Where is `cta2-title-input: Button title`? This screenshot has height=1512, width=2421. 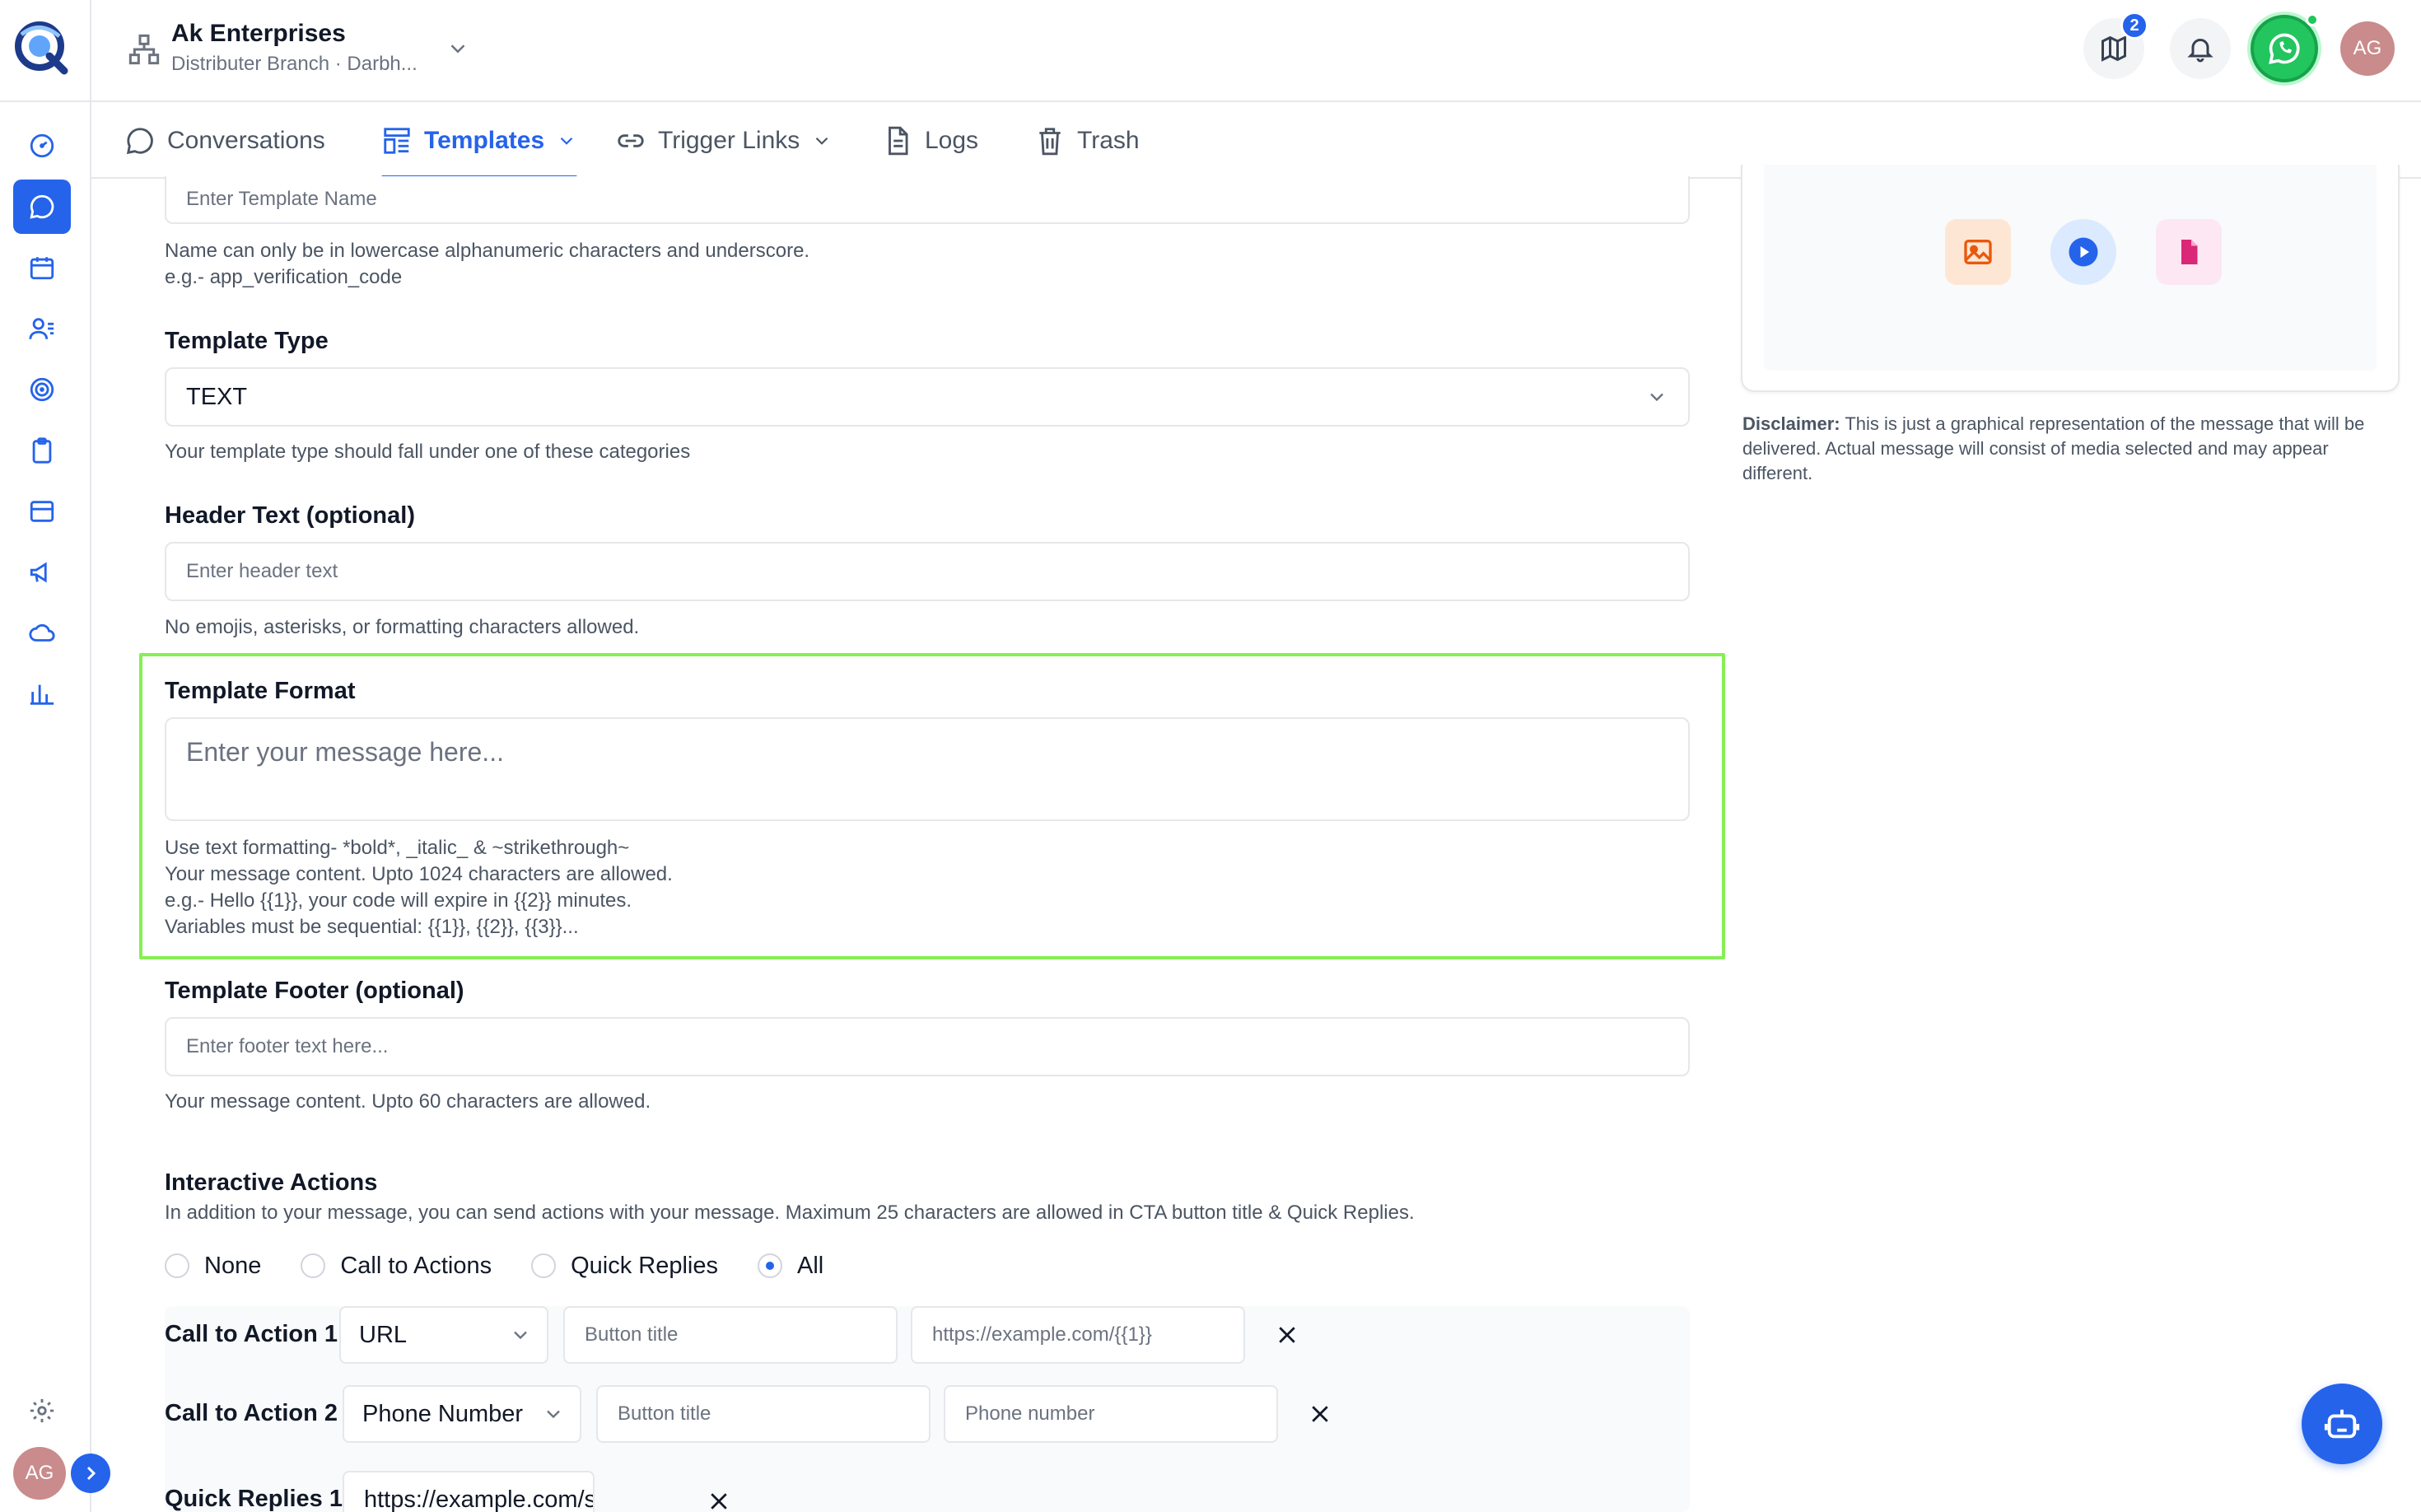
cta2-title-input: Button title is located at coordinates (763, 1414).